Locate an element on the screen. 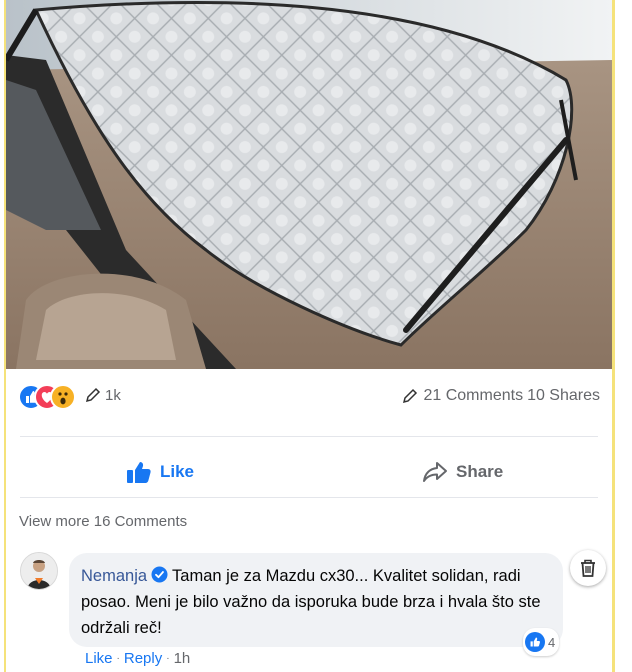  user-avatar-image is located at coordinates (39, 571).